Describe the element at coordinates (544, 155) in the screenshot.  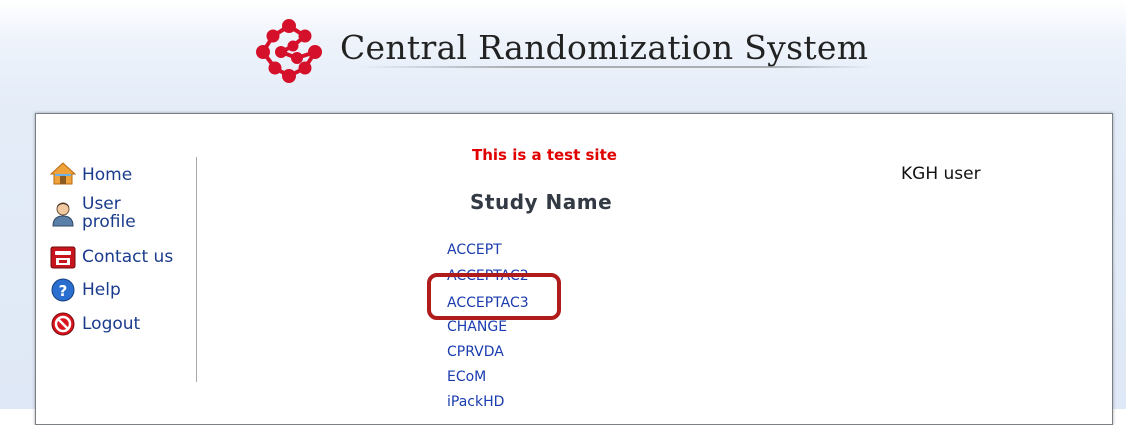
I see `test-site-notice: This is a test site` at that location.